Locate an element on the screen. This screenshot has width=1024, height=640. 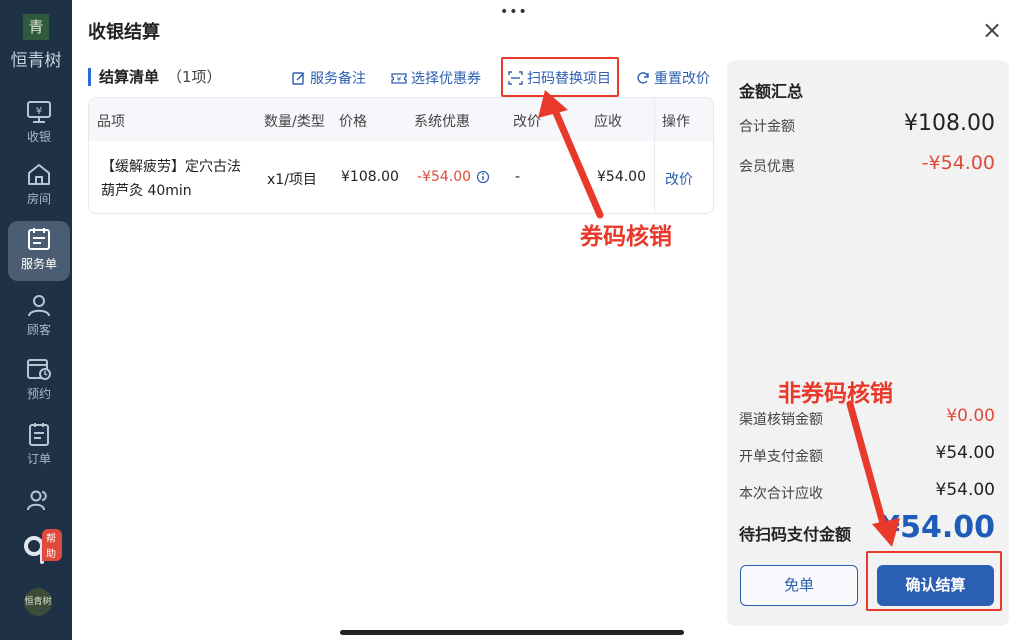
summary-title: 金额汇总 is located at coordinates (771, 91).